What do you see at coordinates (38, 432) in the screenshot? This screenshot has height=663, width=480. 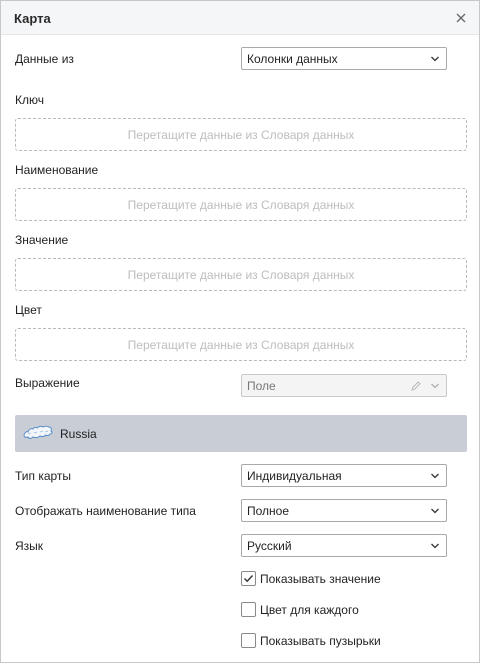 I see `russia-map-icon` at bounding box center [38, 432].